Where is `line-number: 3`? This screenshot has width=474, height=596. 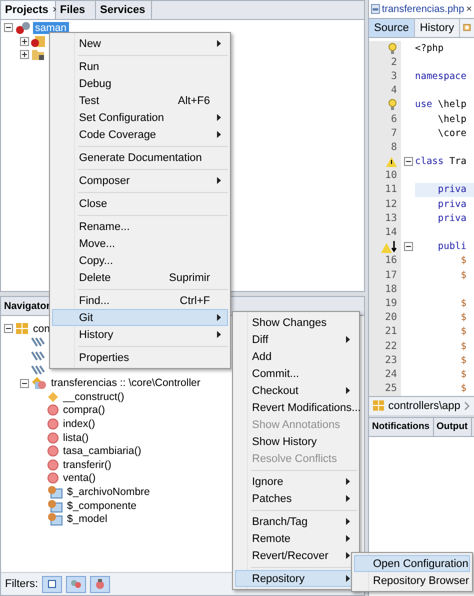 line-number: 3 is located at coordinates (393, 76).